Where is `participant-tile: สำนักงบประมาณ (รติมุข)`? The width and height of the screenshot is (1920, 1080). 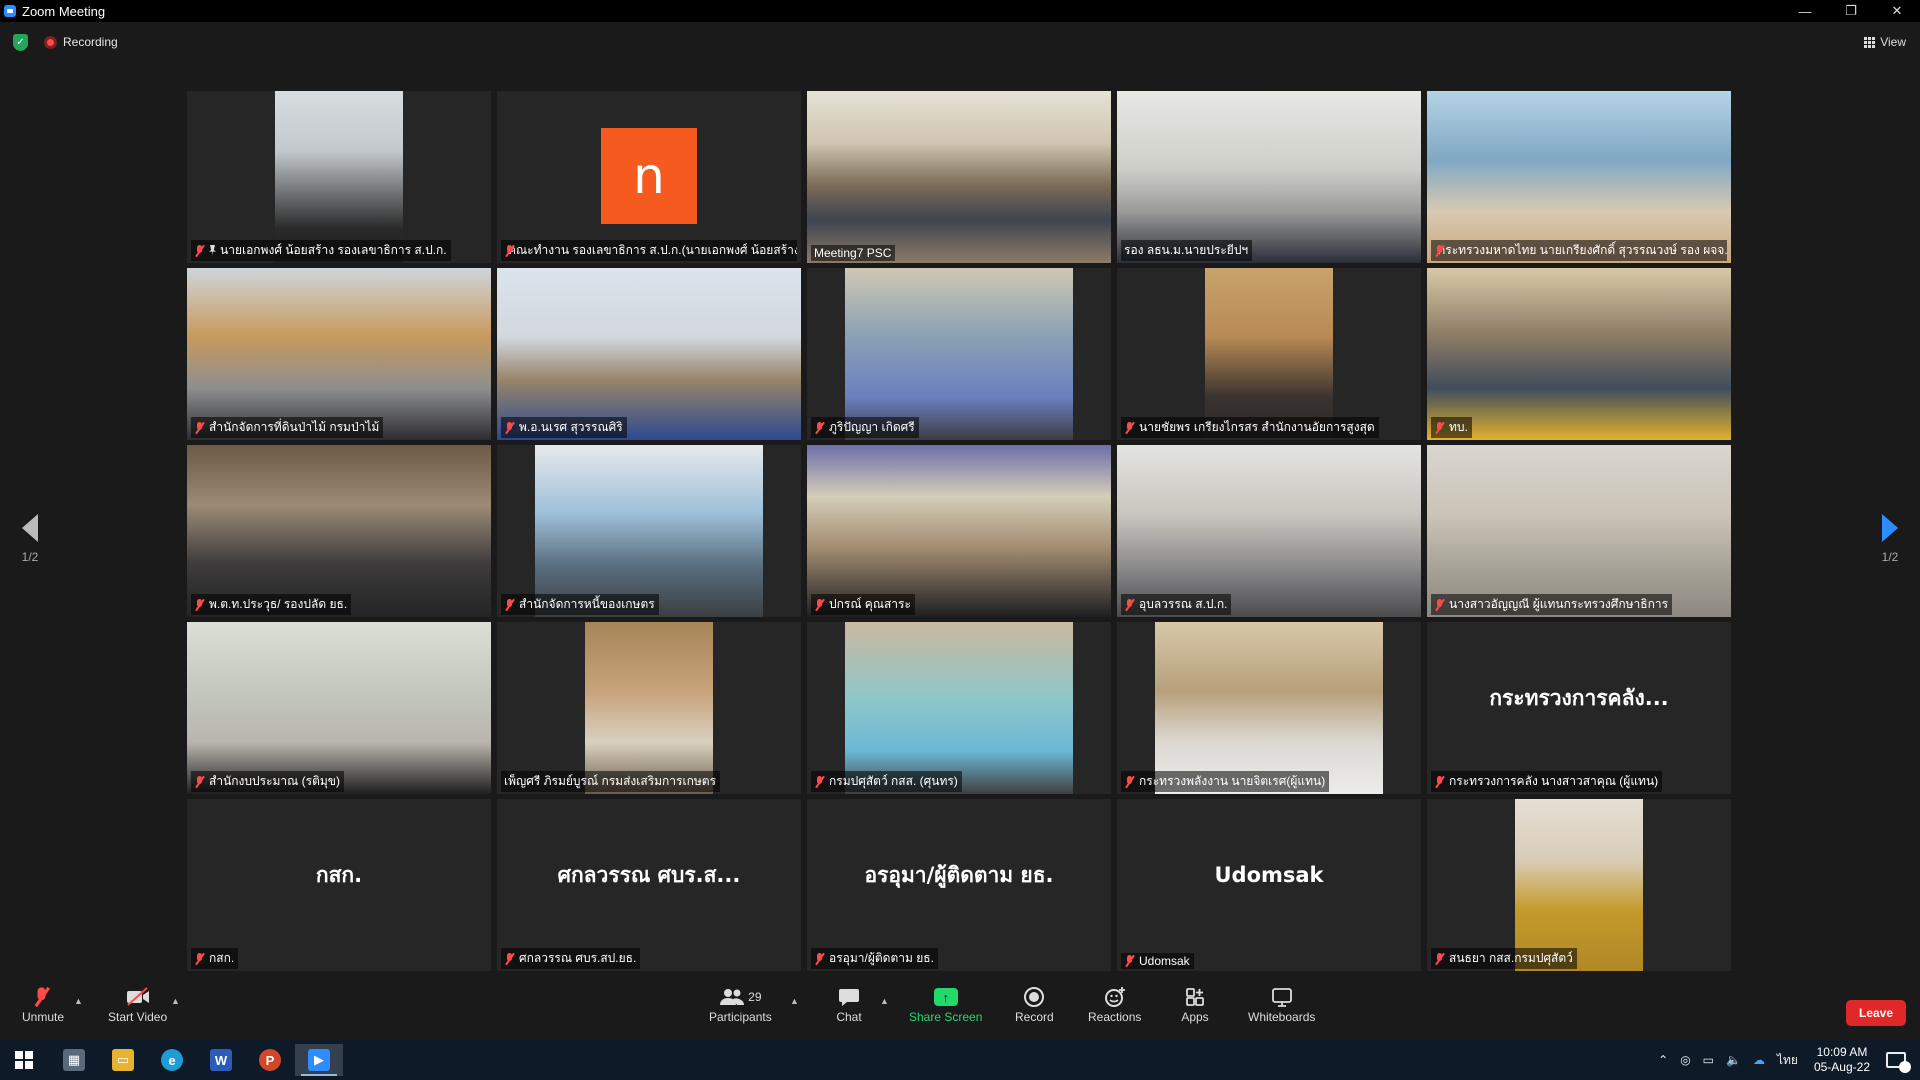 participant-tile: สำนักงบประมาณ (รติมุข) is located at coordinates (339, 708).